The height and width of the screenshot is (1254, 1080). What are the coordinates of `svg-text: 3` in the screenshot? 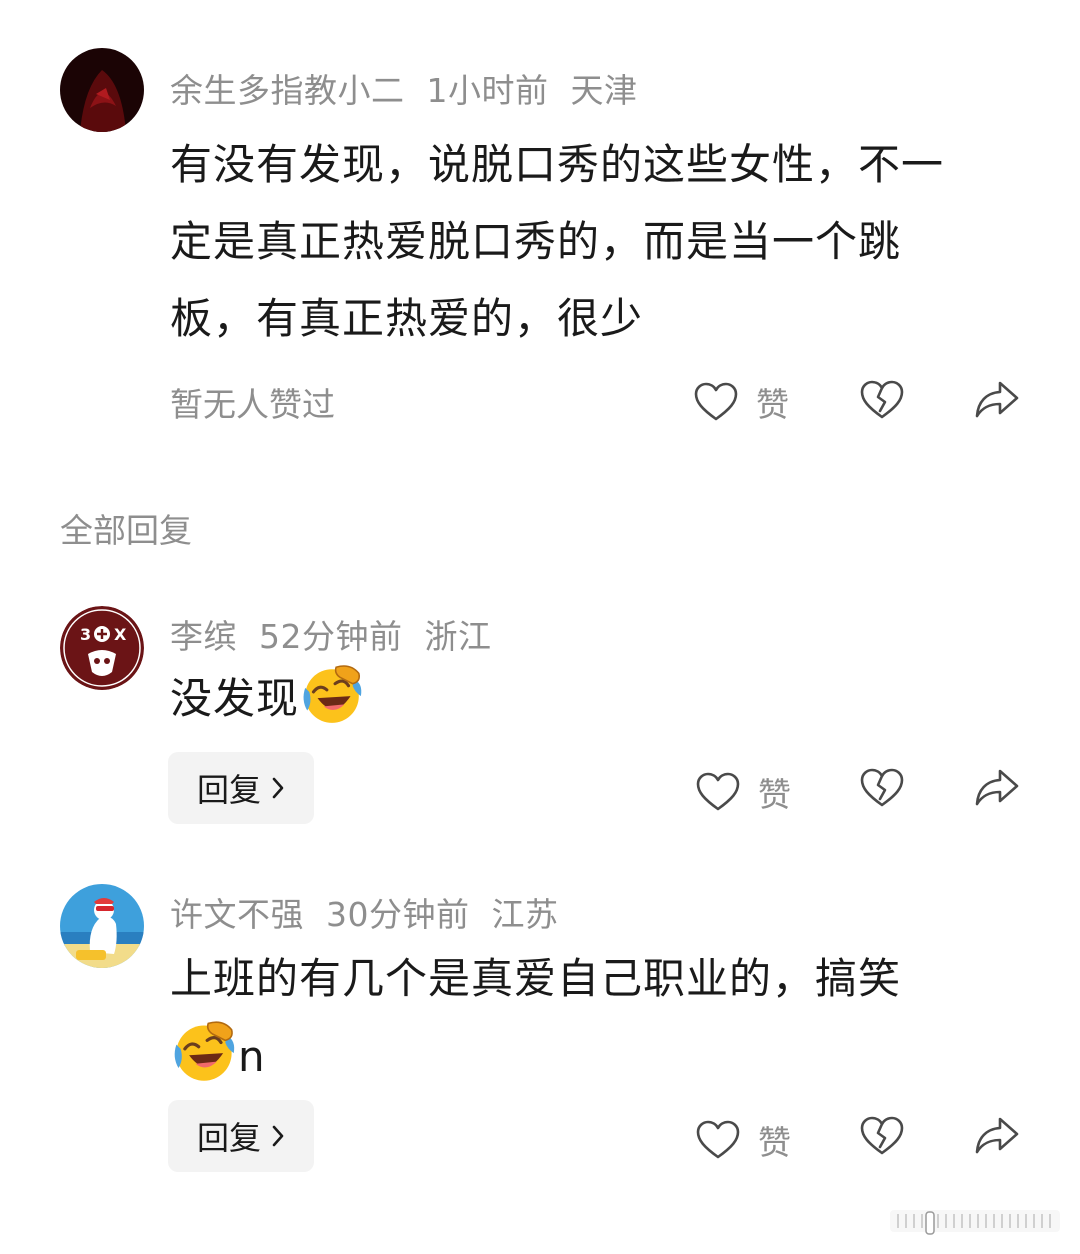 It's located at (85, 634).